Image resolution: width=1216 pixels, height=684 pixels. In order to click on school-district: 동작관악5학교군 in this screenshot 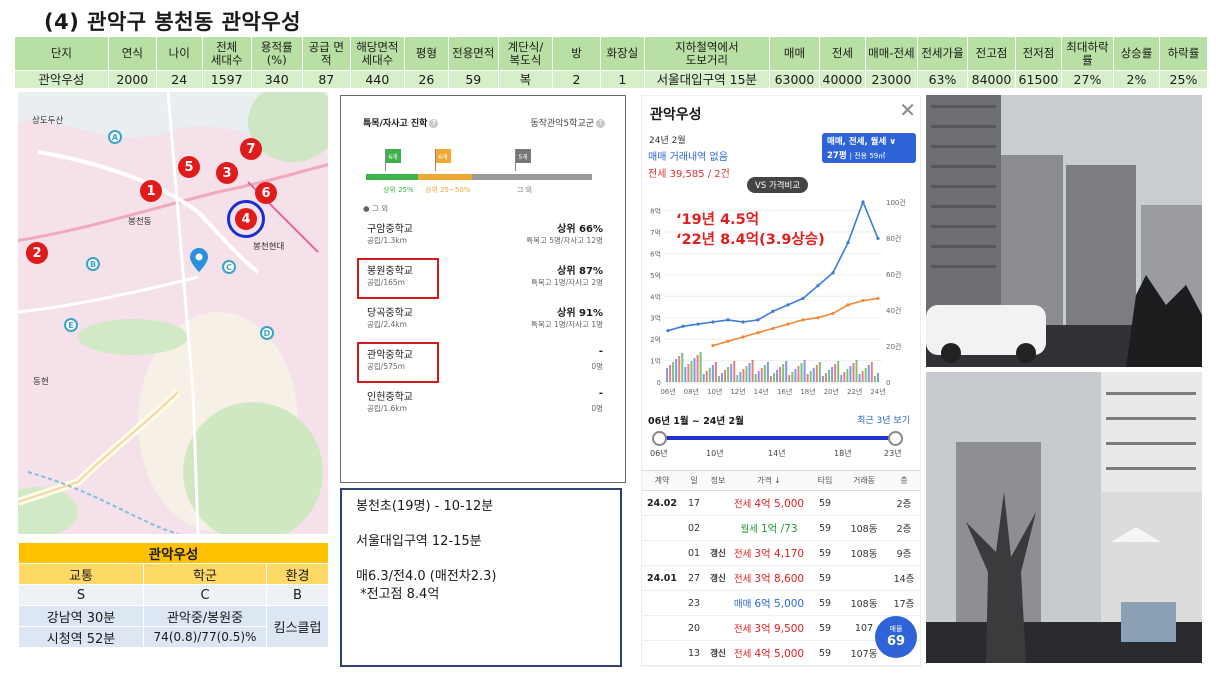, I will do `click(562, 124)`.